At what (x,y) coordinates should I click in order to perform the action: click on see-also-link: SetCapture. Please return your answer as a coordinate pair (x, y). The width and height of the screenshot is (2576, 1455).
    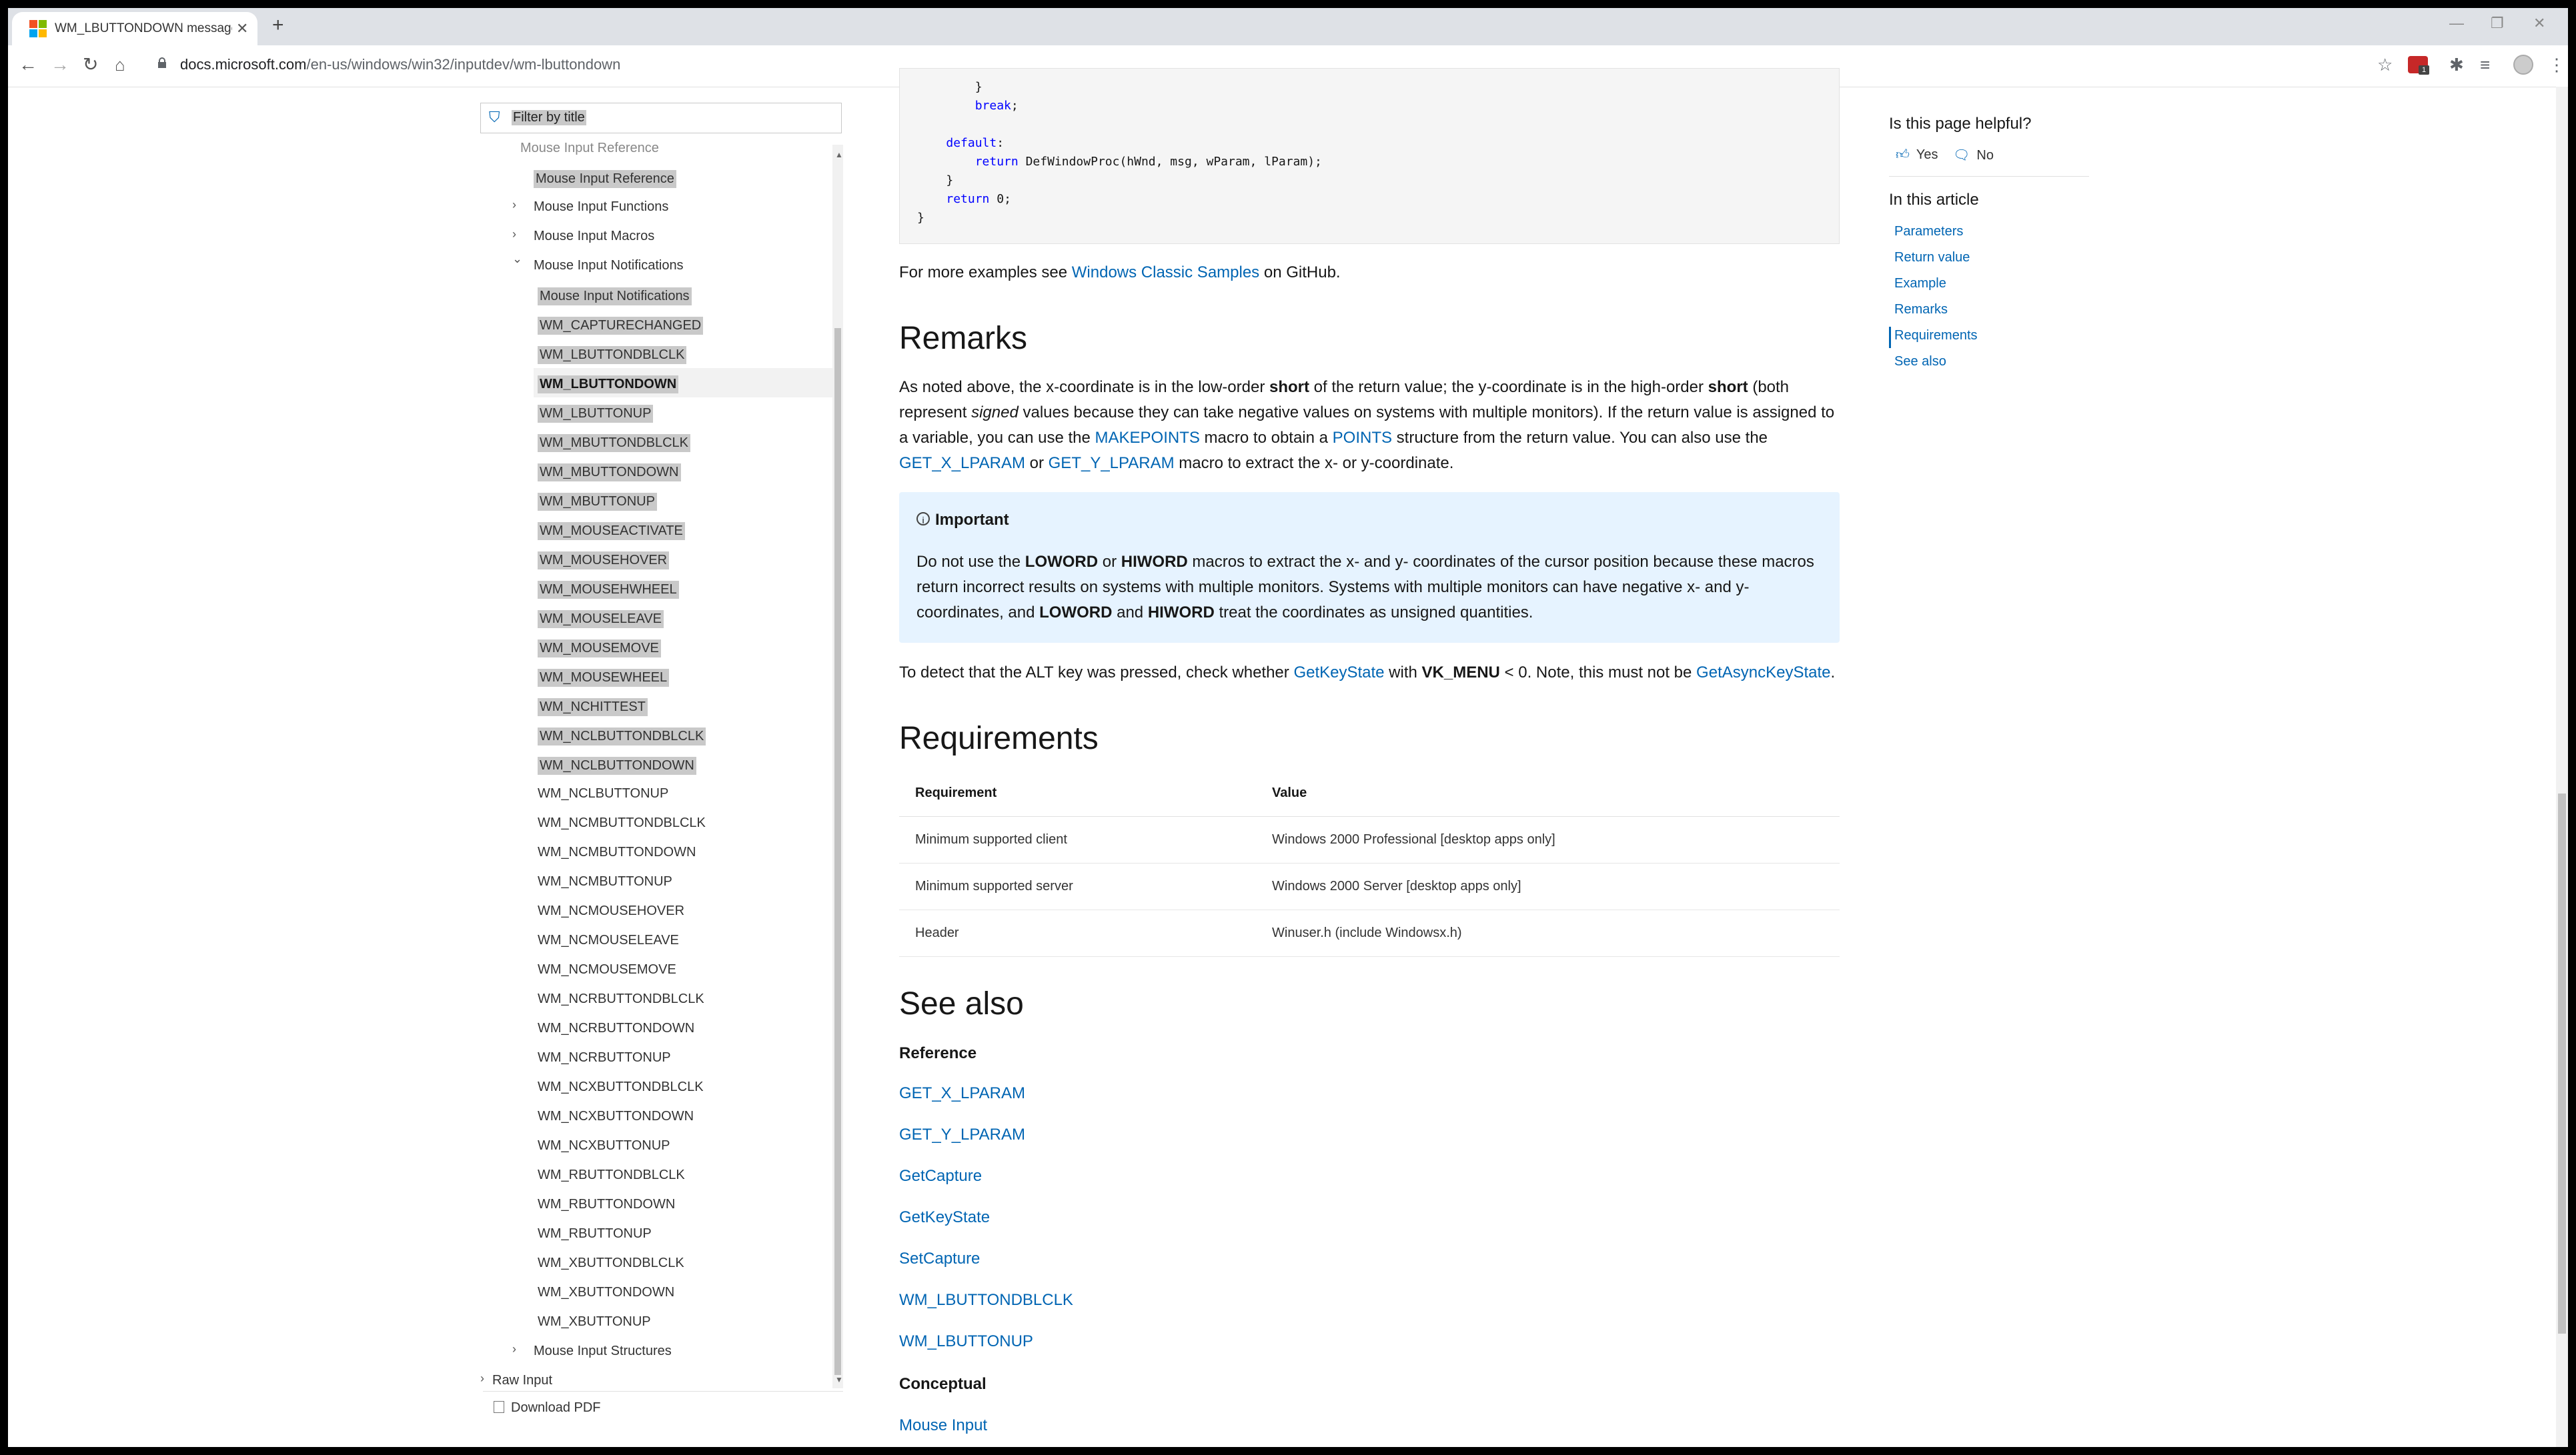
    Looking at the image, I should click on (940, 1259).